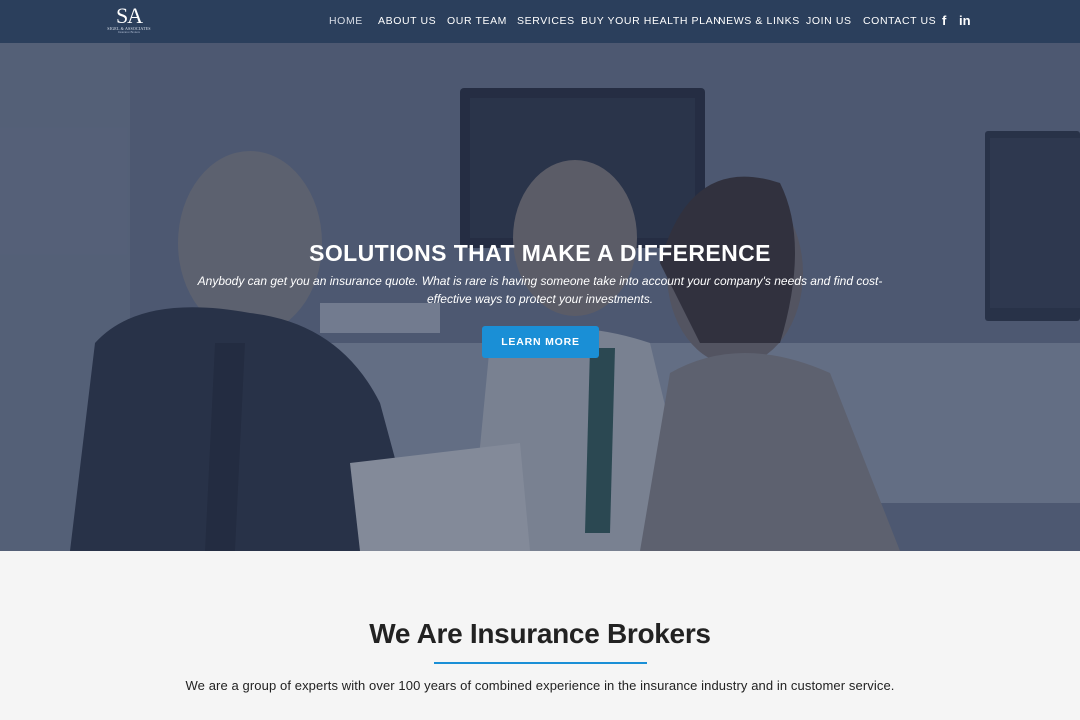  Describe the element at coordinates (759, 22) in the screenshot. I see `nav-item-news-links: NEWS & LINKS` at that location.